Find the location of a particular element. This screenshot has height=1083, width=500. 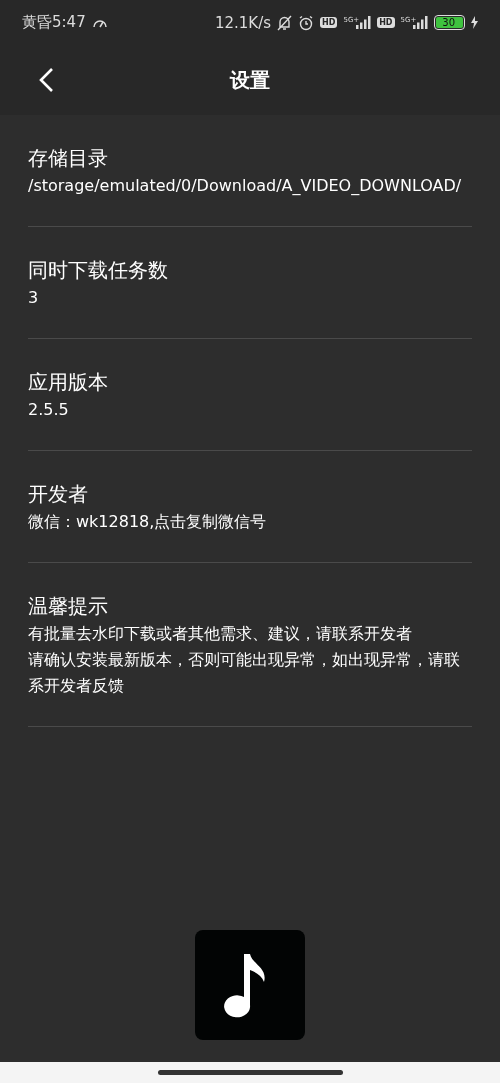

setting-value: 请确认安装最新版本，否则可能出现异常，如出现异常，请联系开发者反馈 is located at coordinates (244, 673).